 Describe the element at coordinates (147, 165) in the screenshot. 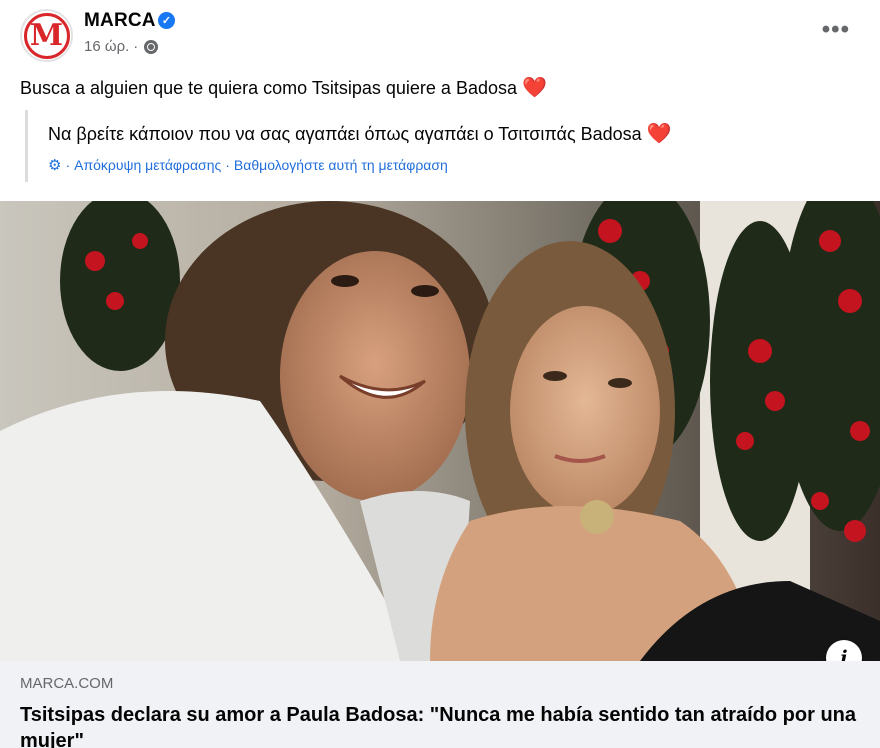

I see `hide-translation-link: Απόκρυψη μετάφρασης` at that location.